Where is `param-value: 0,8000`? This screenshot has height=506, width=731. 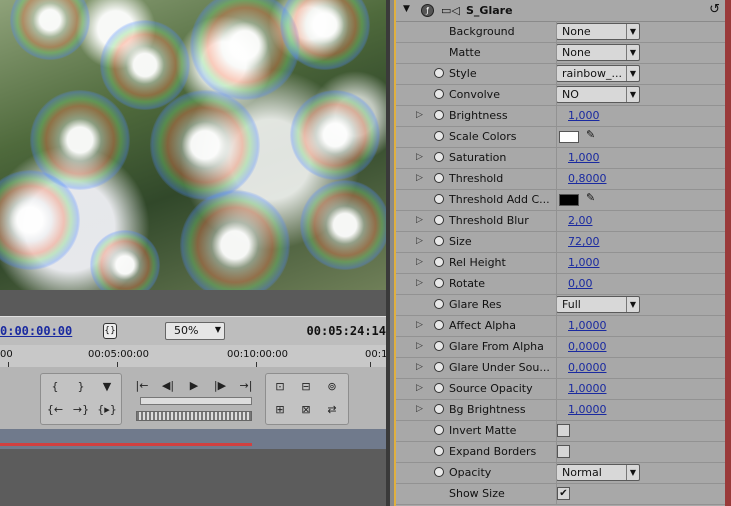 param-value: 0,8000 is located at coordinates (587, 178).